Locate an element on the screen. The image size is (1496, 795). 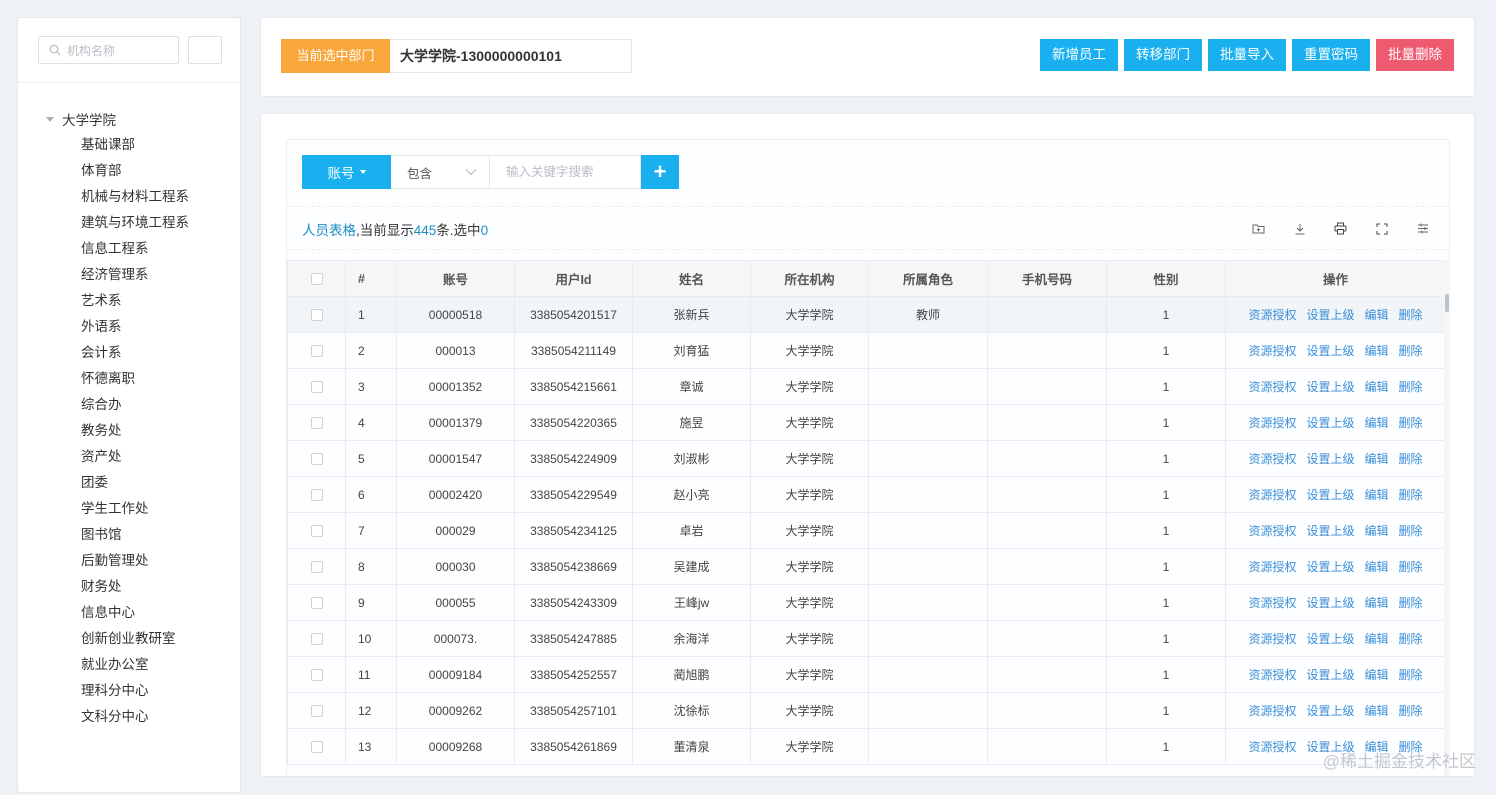
tree-node: 就业办公室 is located at coordinates (135, 665).